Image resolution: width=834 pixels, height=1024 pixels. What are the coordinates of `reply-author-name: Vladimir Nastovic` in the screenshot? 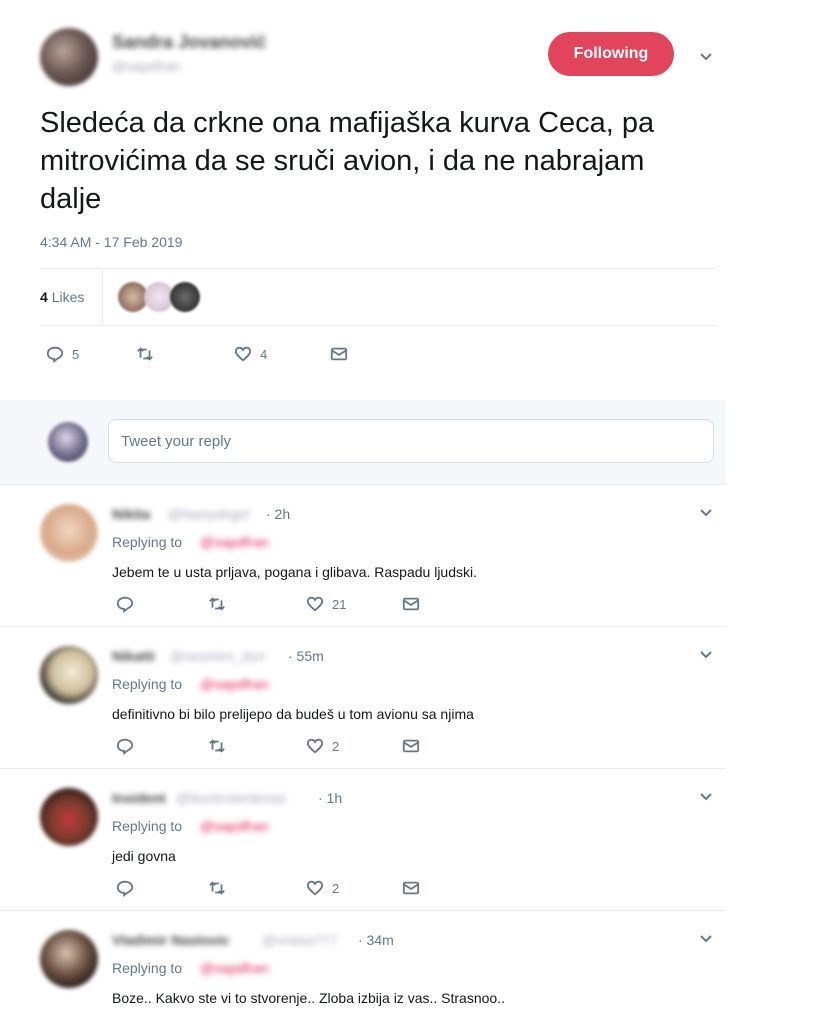 It's located at (171, 940).